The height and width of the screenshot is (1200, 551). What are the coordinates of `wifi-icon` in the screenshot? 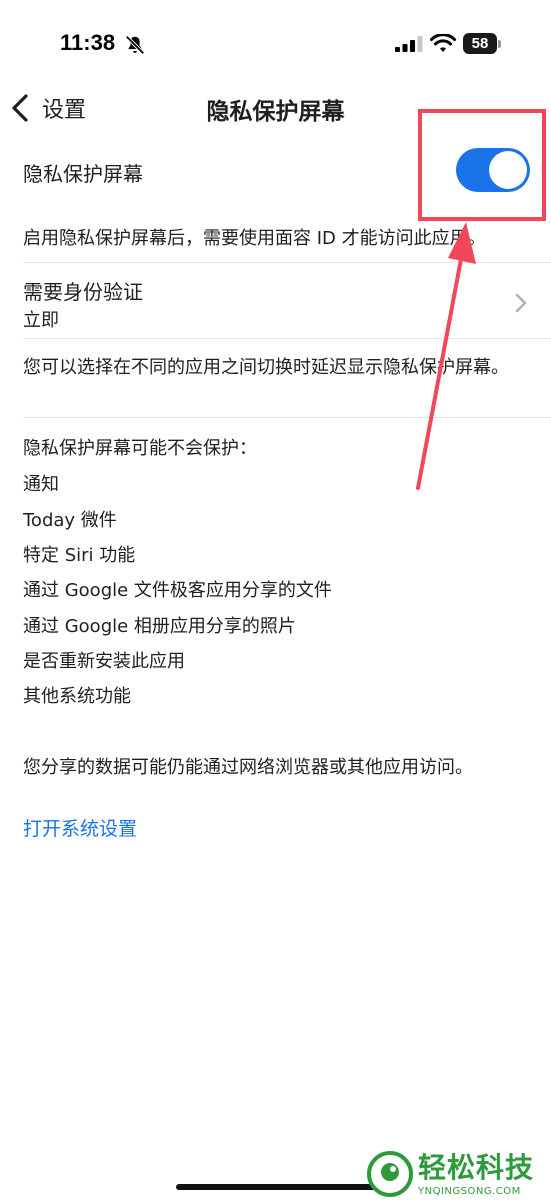 It's located at (443, 43).